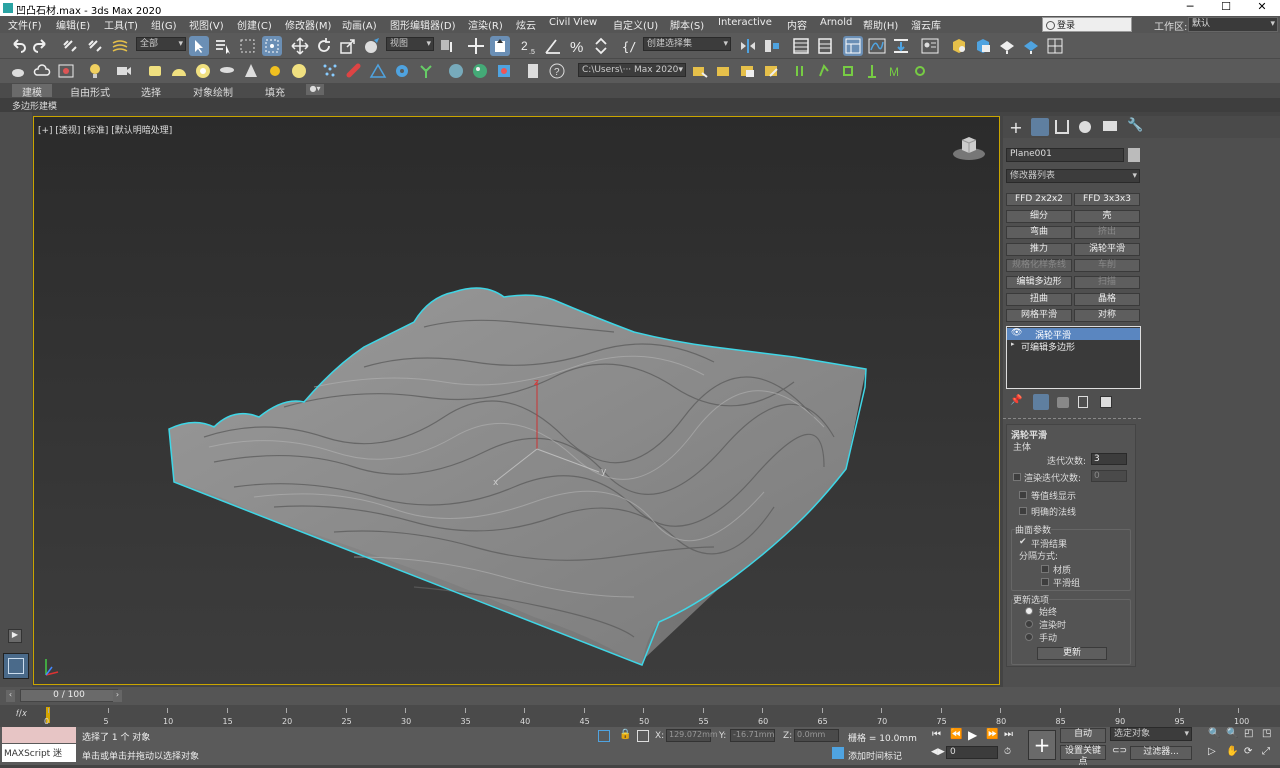 Image resolution: width=1280 pixels, height=768 pixels. I want to click on render-iterative-icon, so click(1031, 46).